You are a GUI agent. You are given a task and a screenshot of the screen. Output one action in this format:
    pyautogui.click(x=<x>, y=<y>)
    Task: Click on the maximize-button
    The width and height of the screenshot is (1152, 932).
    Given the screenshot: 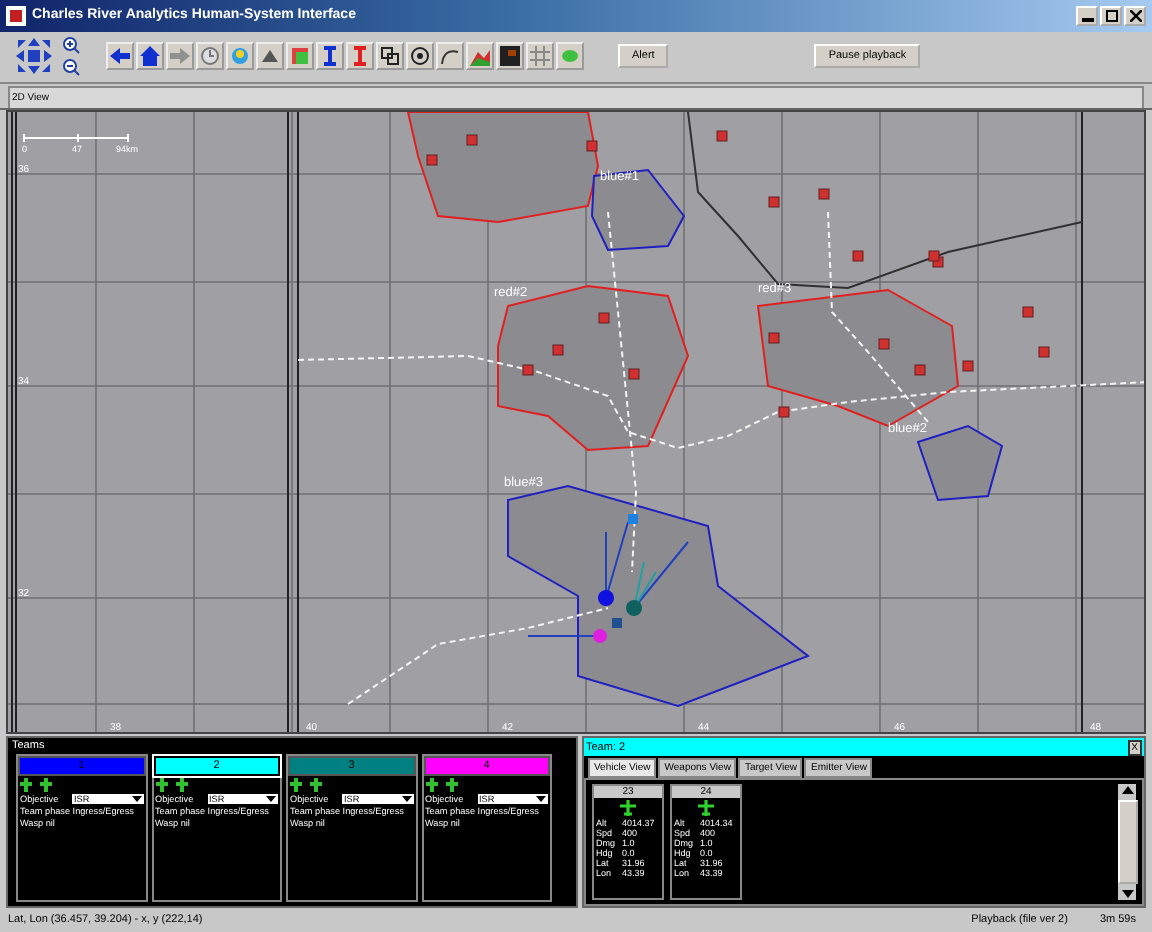 What is the action you would take?
    pyautogui.click(x=1111, y=15)
    